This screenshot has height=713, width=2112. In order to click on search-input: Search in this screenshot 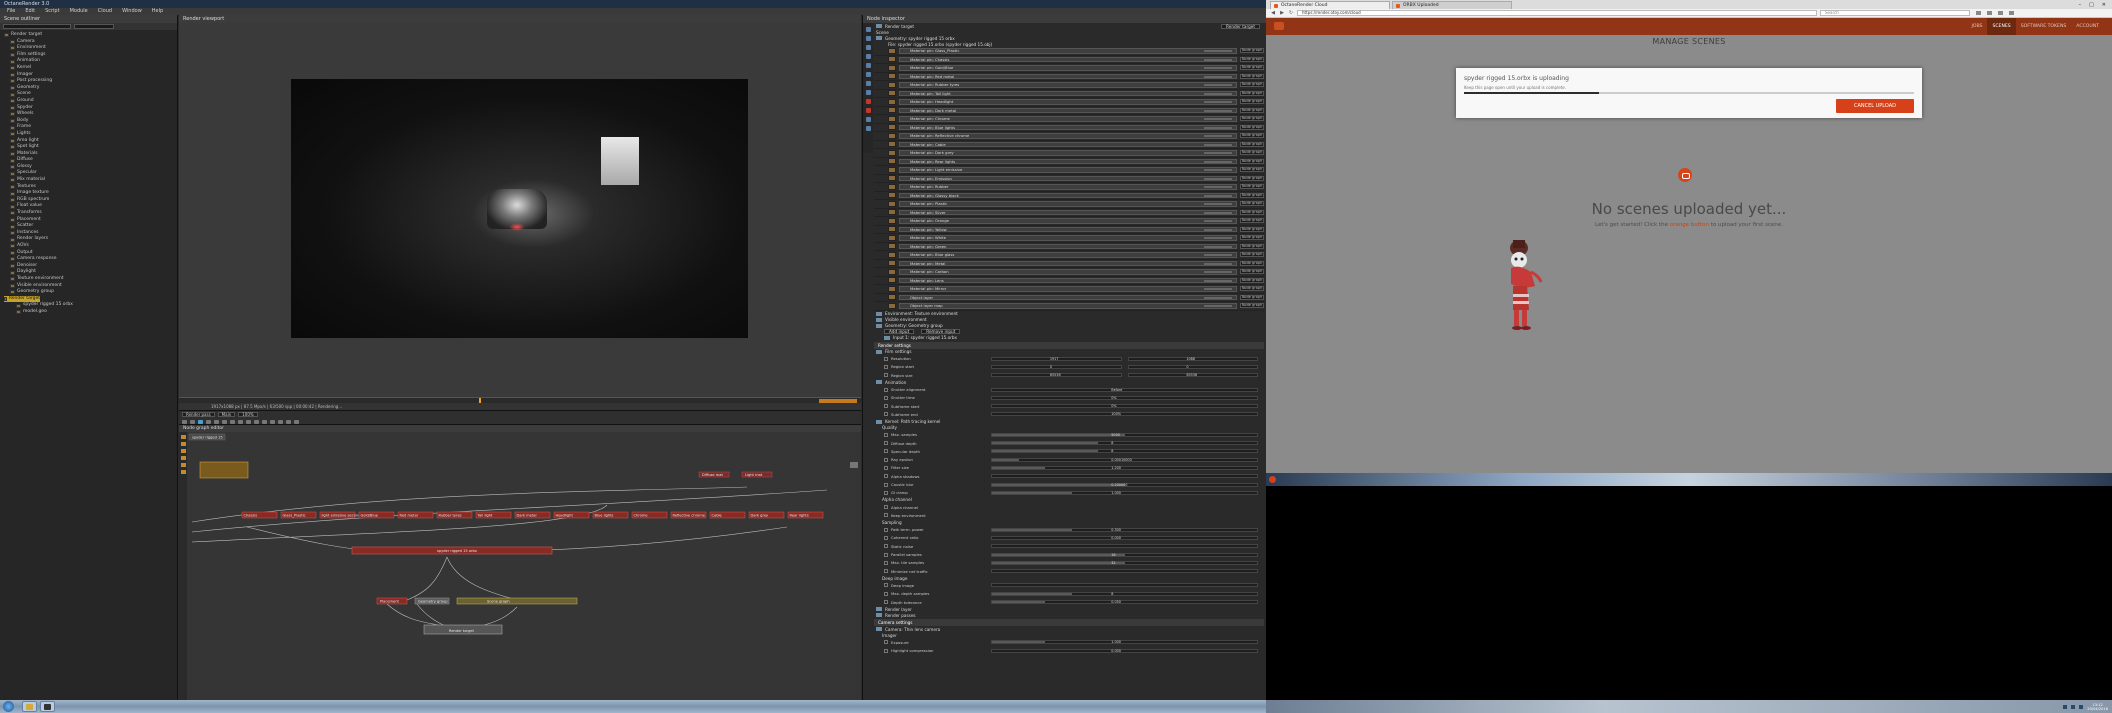, I will do `click(1895, 13)`.